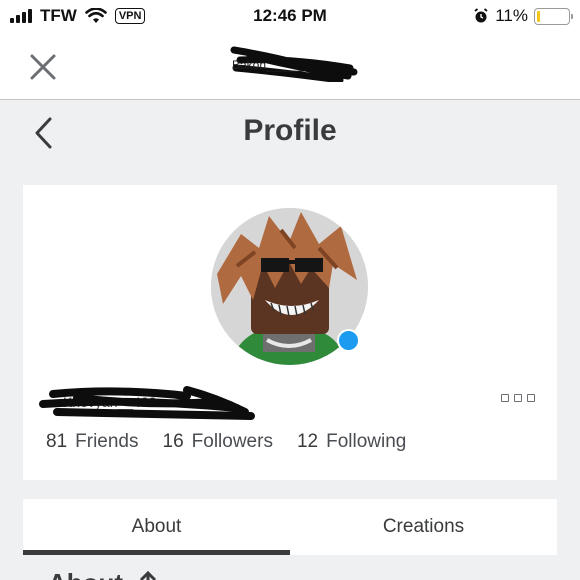  I want to click on tab-creations: Creations, so click(423, 527).